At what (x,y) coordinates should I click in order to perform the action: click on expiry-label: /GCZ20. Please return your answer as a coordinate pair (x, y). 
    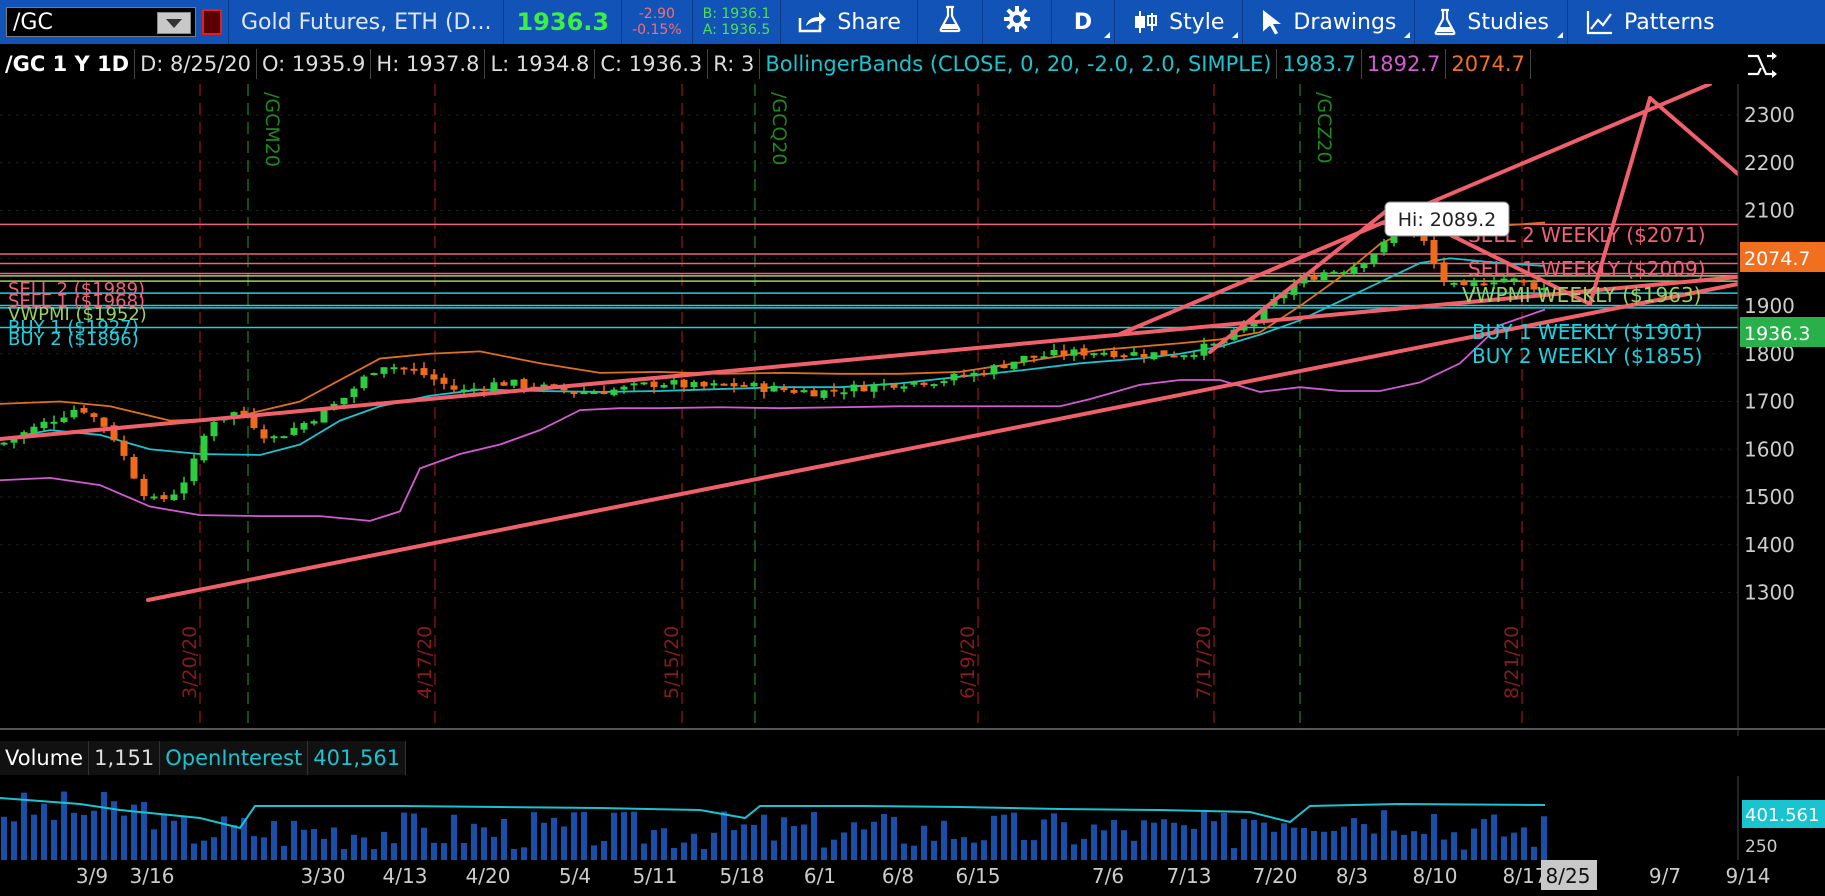
    Looking at the image, I should click on (1324, 128).